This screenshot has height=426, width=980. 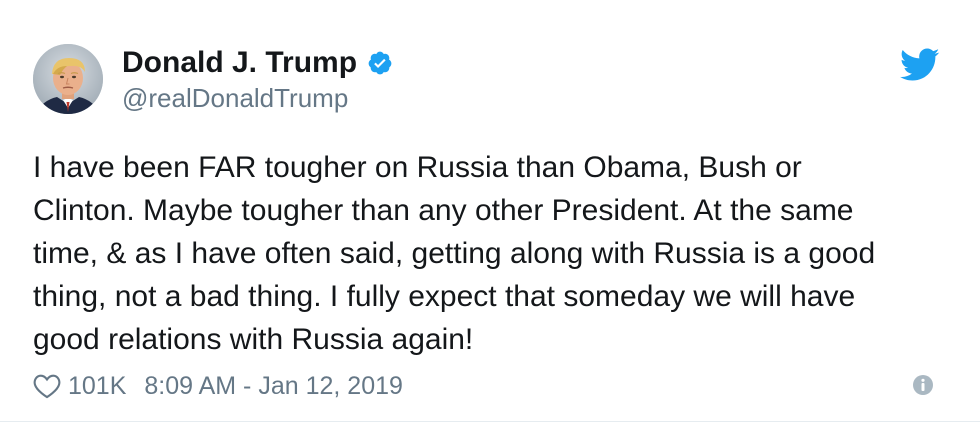 I want to click on tweet-footer: 101K 8:09 AM - Jan 12, 2019, so click(x=218, y=386).